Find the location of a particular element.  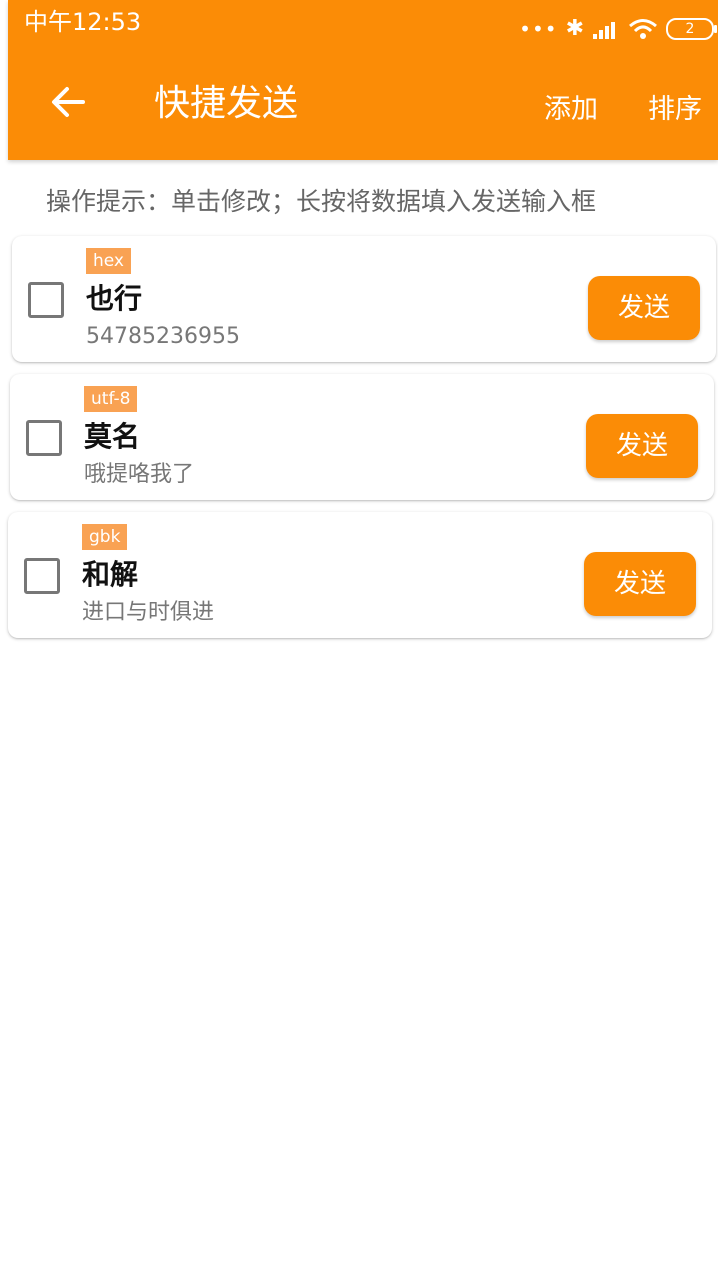

back-arrow-icon is located at coordinates (68, 102).